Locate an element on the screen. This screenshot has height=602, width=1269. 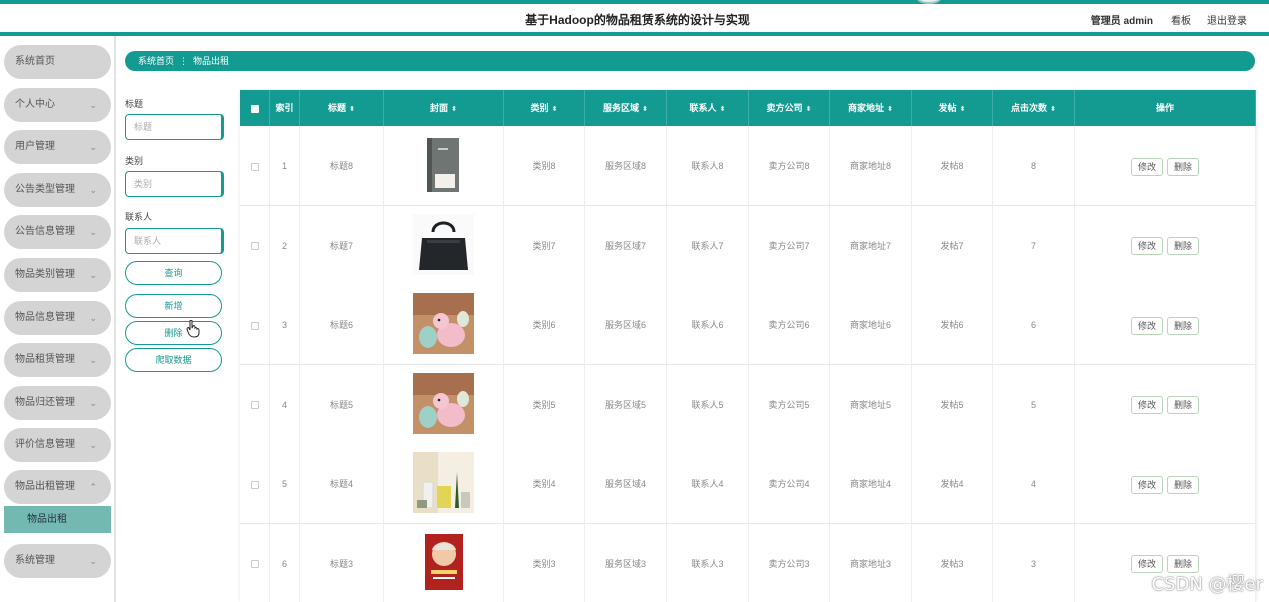
sidebar-item: 物品归还管理 ⌄ is located at coordinates (57, 403).